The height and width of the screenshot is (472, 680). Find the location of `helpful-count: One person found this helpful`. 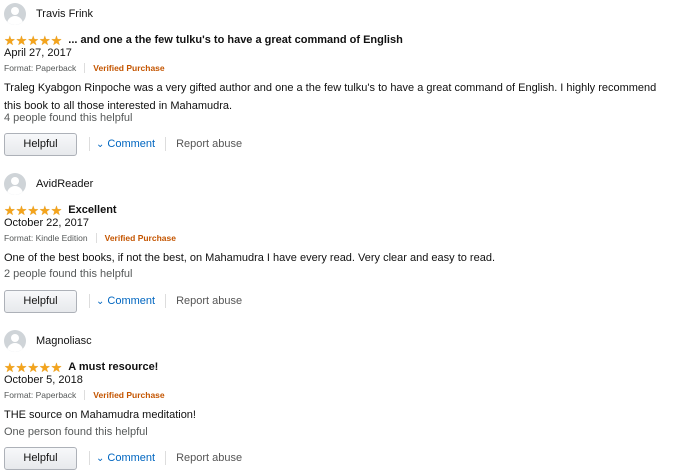

helpful-count: One person found this helpful is located at coordinates (76, 432).